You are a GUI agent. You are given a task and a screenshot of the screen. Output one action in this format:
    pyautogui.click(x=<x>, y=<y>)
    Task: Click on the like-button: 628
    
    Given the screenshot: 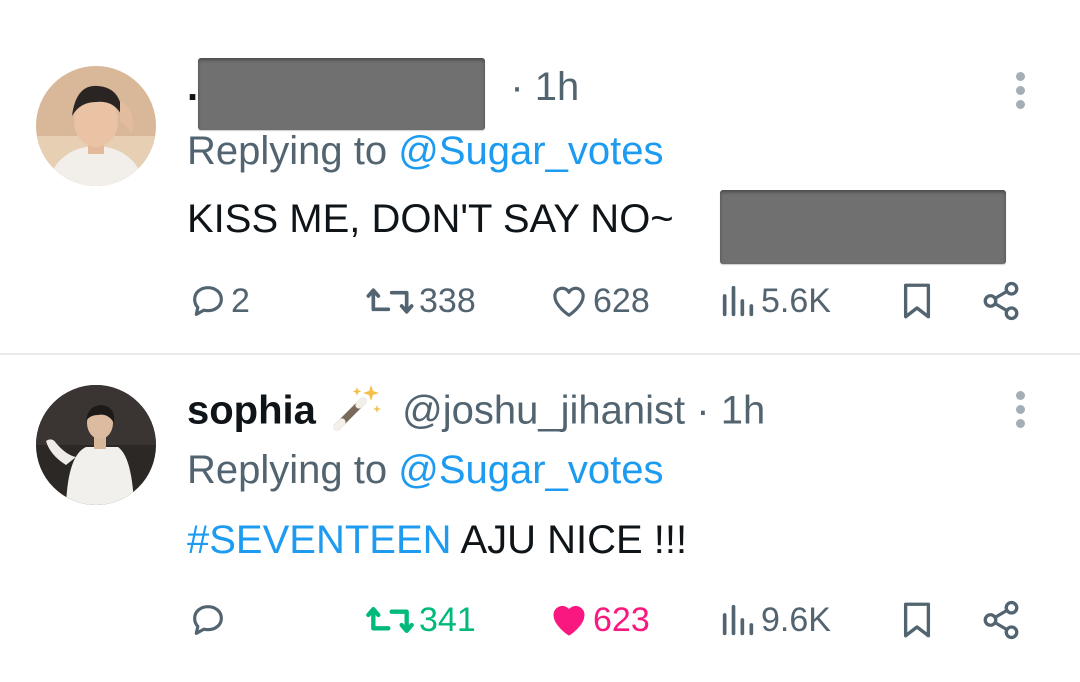 What is the action you would take?
    pyautogui.click(x=599, y=301)
    